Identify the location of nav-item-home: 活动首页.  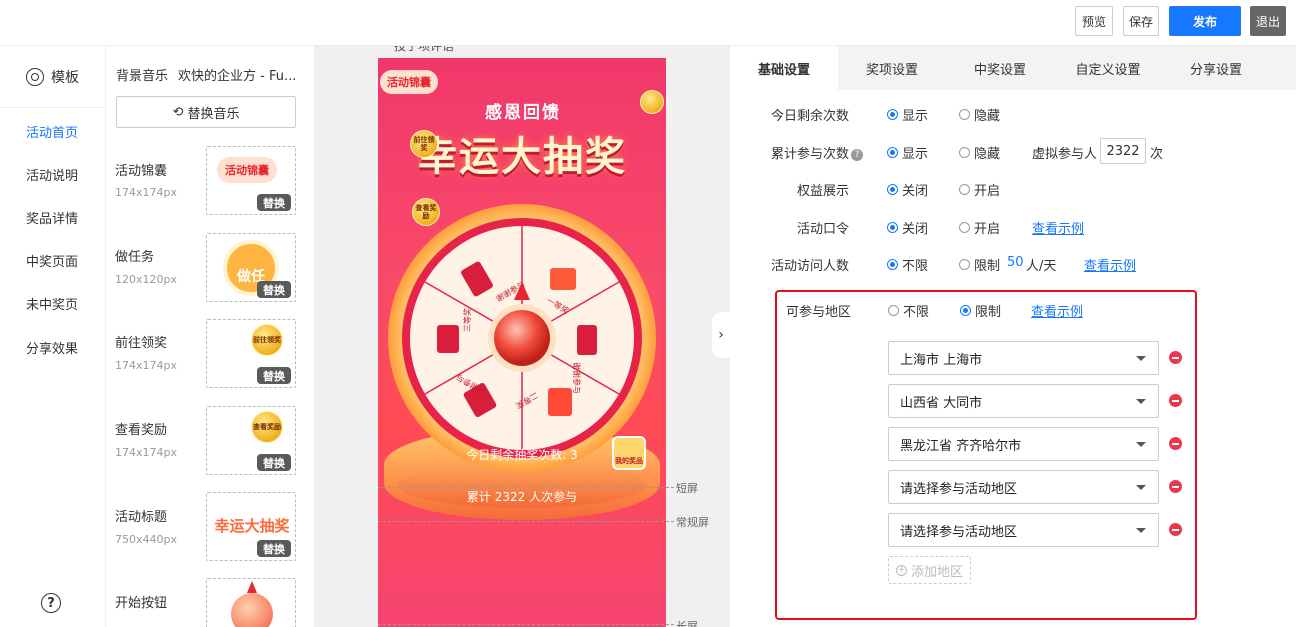
(52, 131).